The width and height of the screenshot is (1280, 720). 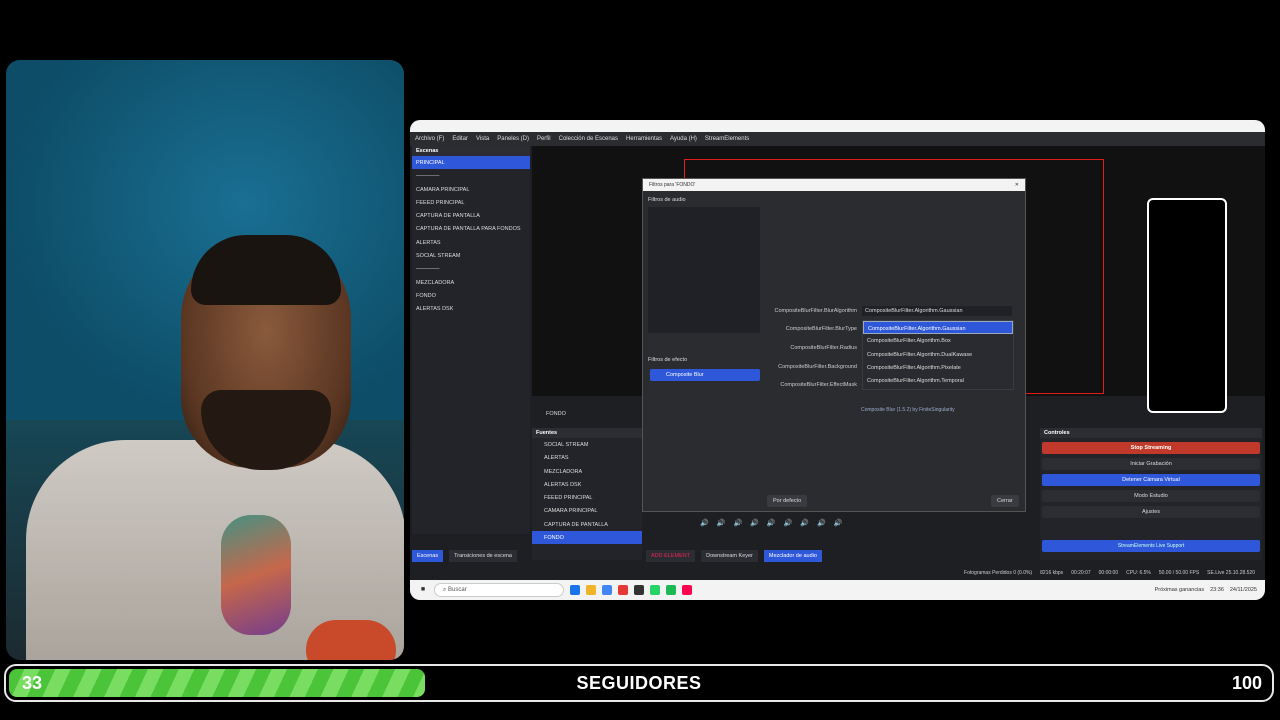 What do you see at coordinates (938, 354) in the screenshot?
I see `dropdown-option: CompositeBlurFilter.Algorithm.DualKawase` at bounding box center [938, 354].